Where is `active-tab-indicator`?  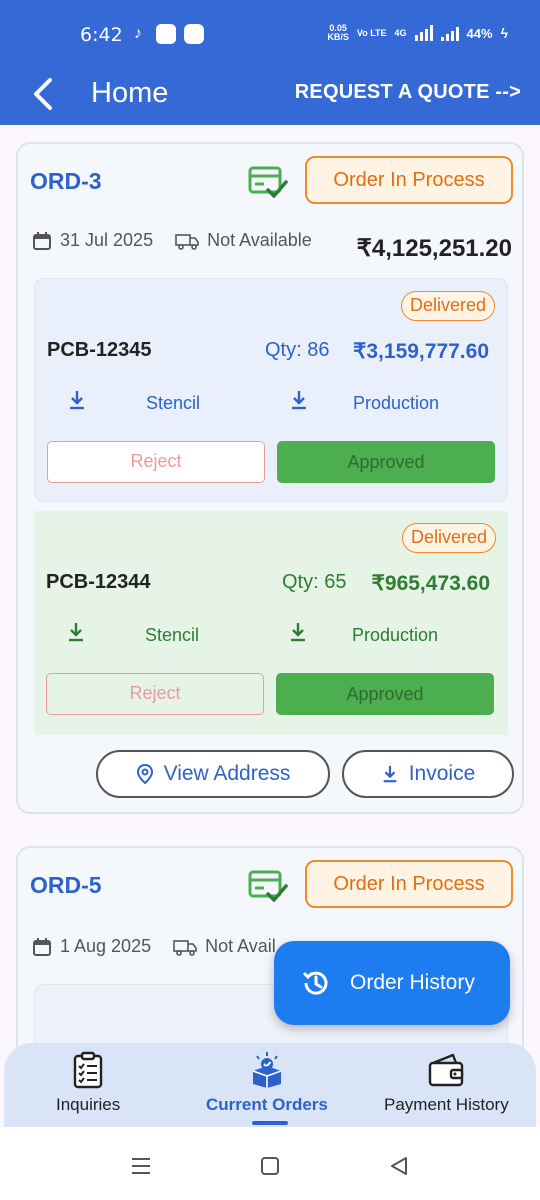 active-tab-indicator is located at coordinates (270, 1123).